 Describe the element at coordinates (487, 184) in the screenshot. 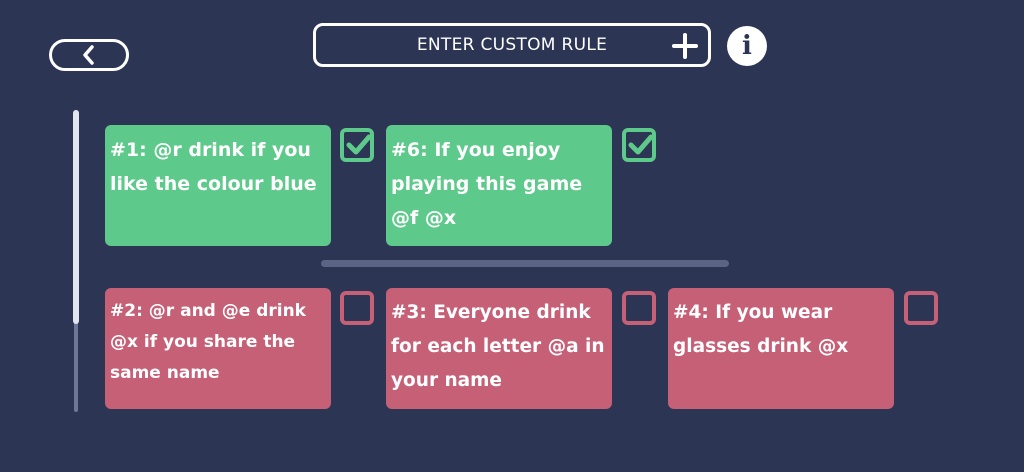

I see `rule-text: #6: If you enjoy playing this game @f @x` at that location.